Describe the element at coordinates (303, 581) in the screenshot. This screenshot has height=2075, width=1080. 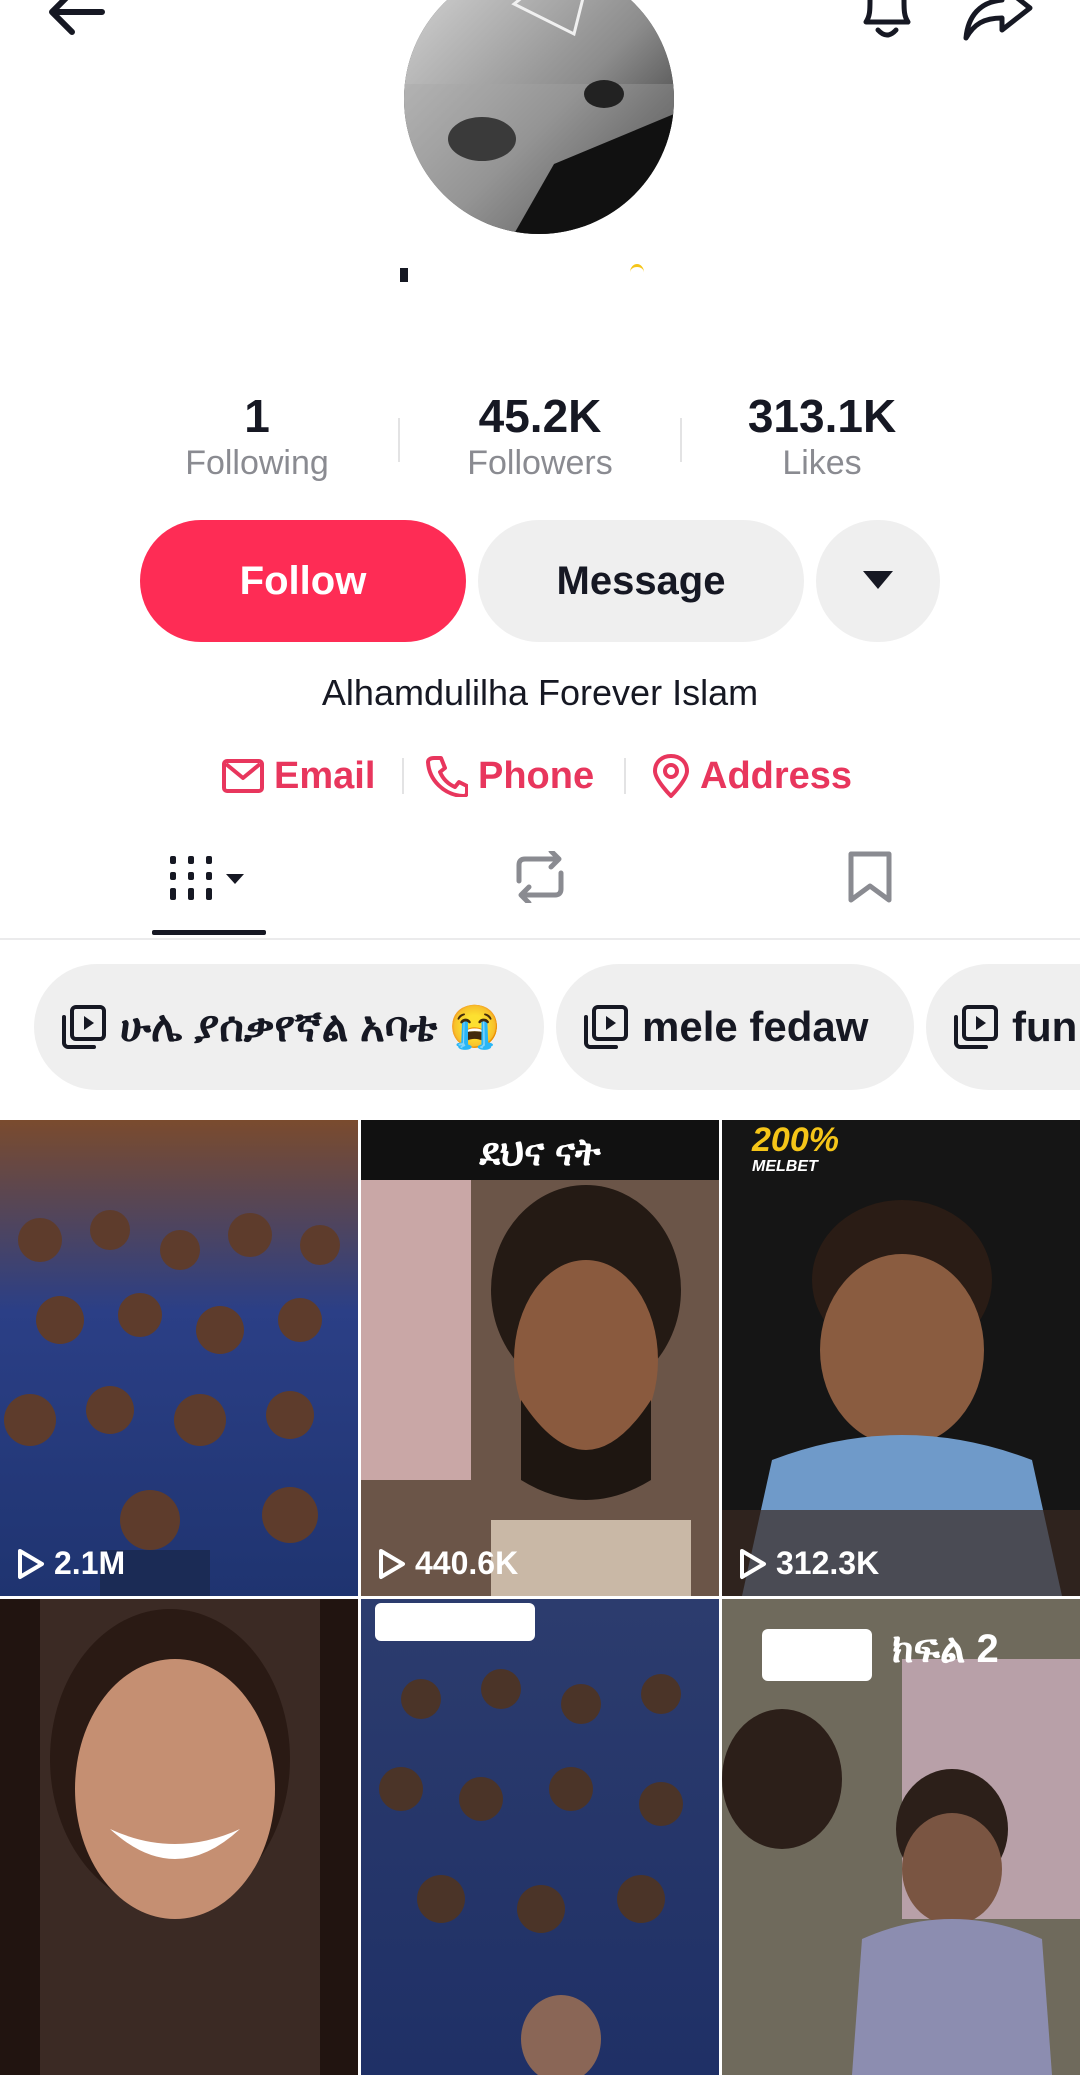
I see `follow-button: Follow` at that location.